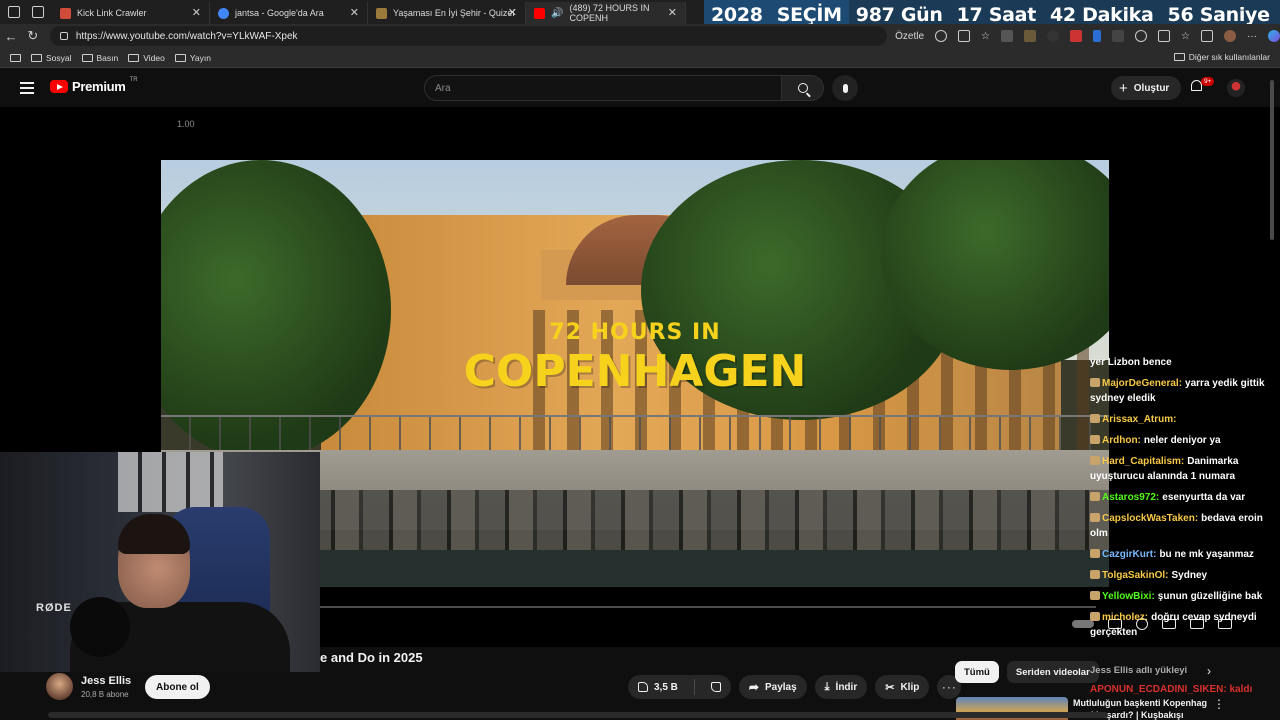  Describe the element at coordinates (1185, 596) in the screenshot. I see `chat-message: YellowBixi: şunun güzelliğine bak` at that location.